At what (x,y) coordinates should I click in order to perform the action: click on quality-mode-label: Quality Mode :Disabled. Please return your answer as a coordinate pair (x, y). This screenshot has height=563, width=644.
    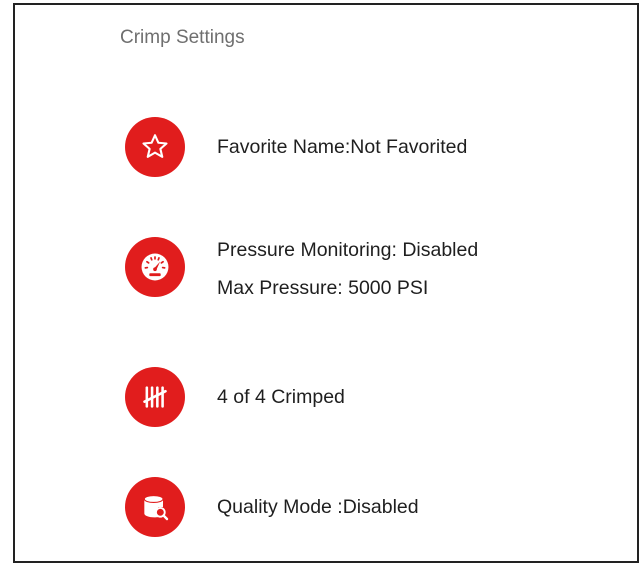
    Looking at the image, I should click on (318, 507).